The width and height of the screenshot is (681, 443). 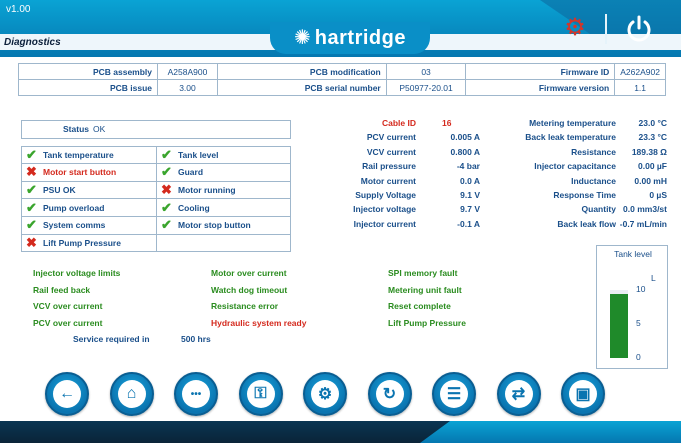 What do you see at coordinates (187, 87) in the screenshot?
I see `pcb-issue-value: 3.00` at bounding box center [187, 87].